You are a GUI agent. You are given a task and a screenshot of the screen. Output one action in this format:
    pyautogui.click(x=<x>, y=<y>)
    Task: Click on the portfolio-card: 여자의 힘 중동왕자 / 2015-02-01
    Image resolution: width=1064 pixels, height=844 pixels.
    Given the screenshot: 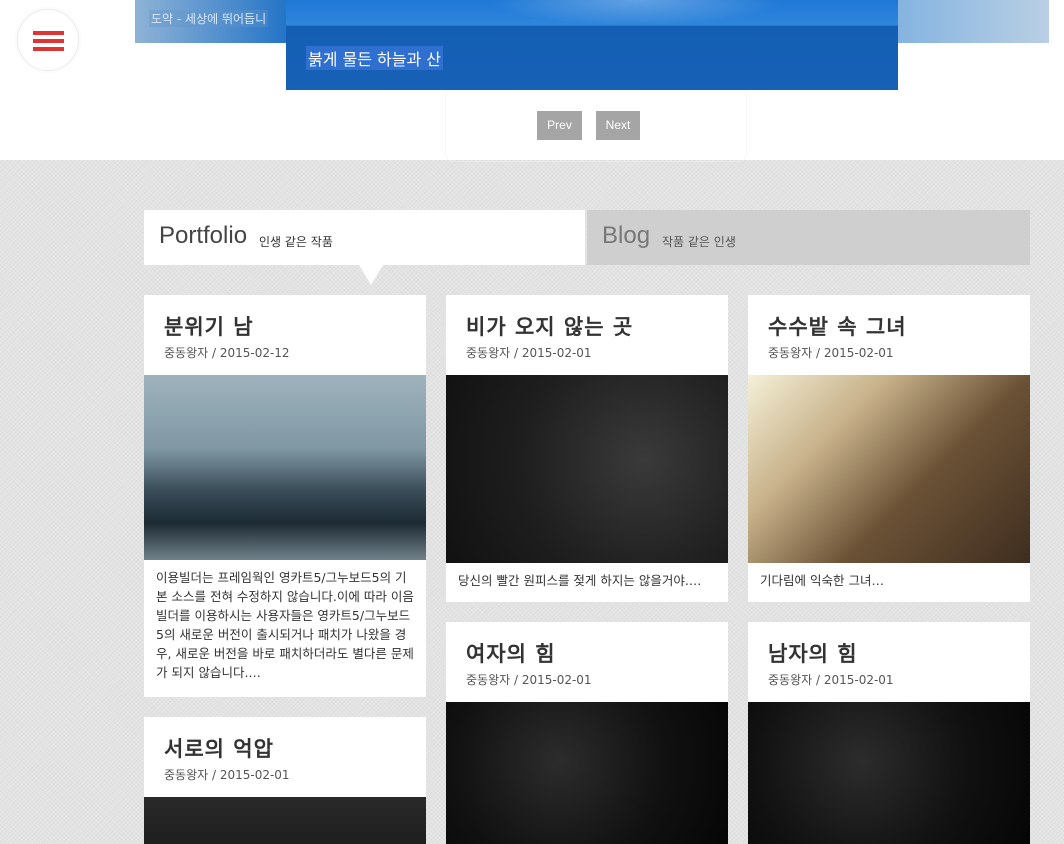 What is the action you would take?
    pyautogui.click(x=587, y=733)
    